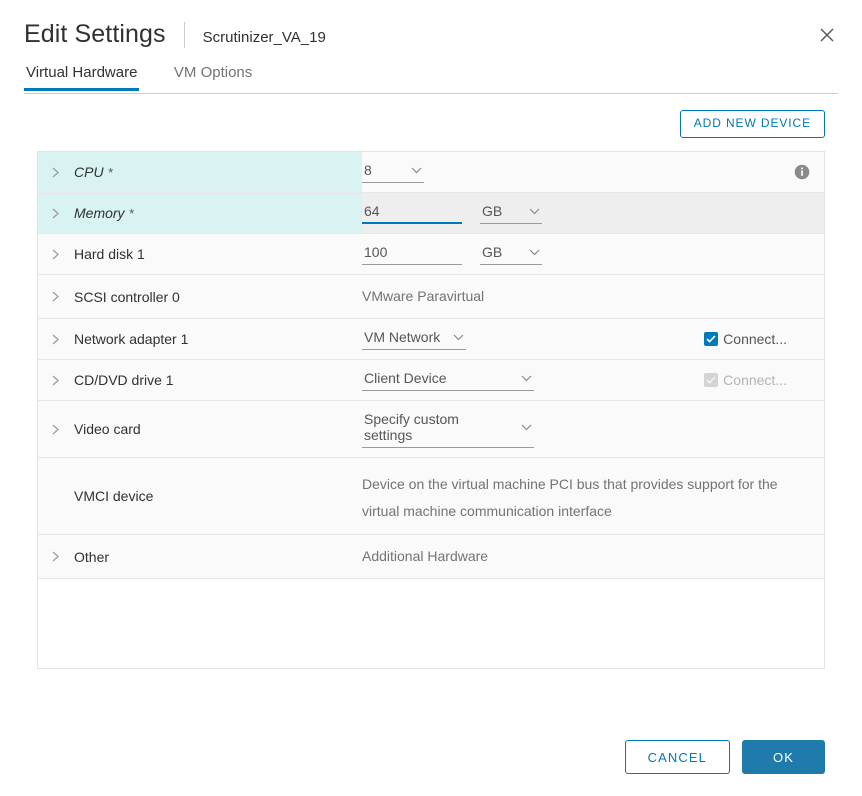  What do you see at coordinates (448, 380) in the screenshot?
I see `cddvd-device-select: Client Device` at bounding box center [448, 380].